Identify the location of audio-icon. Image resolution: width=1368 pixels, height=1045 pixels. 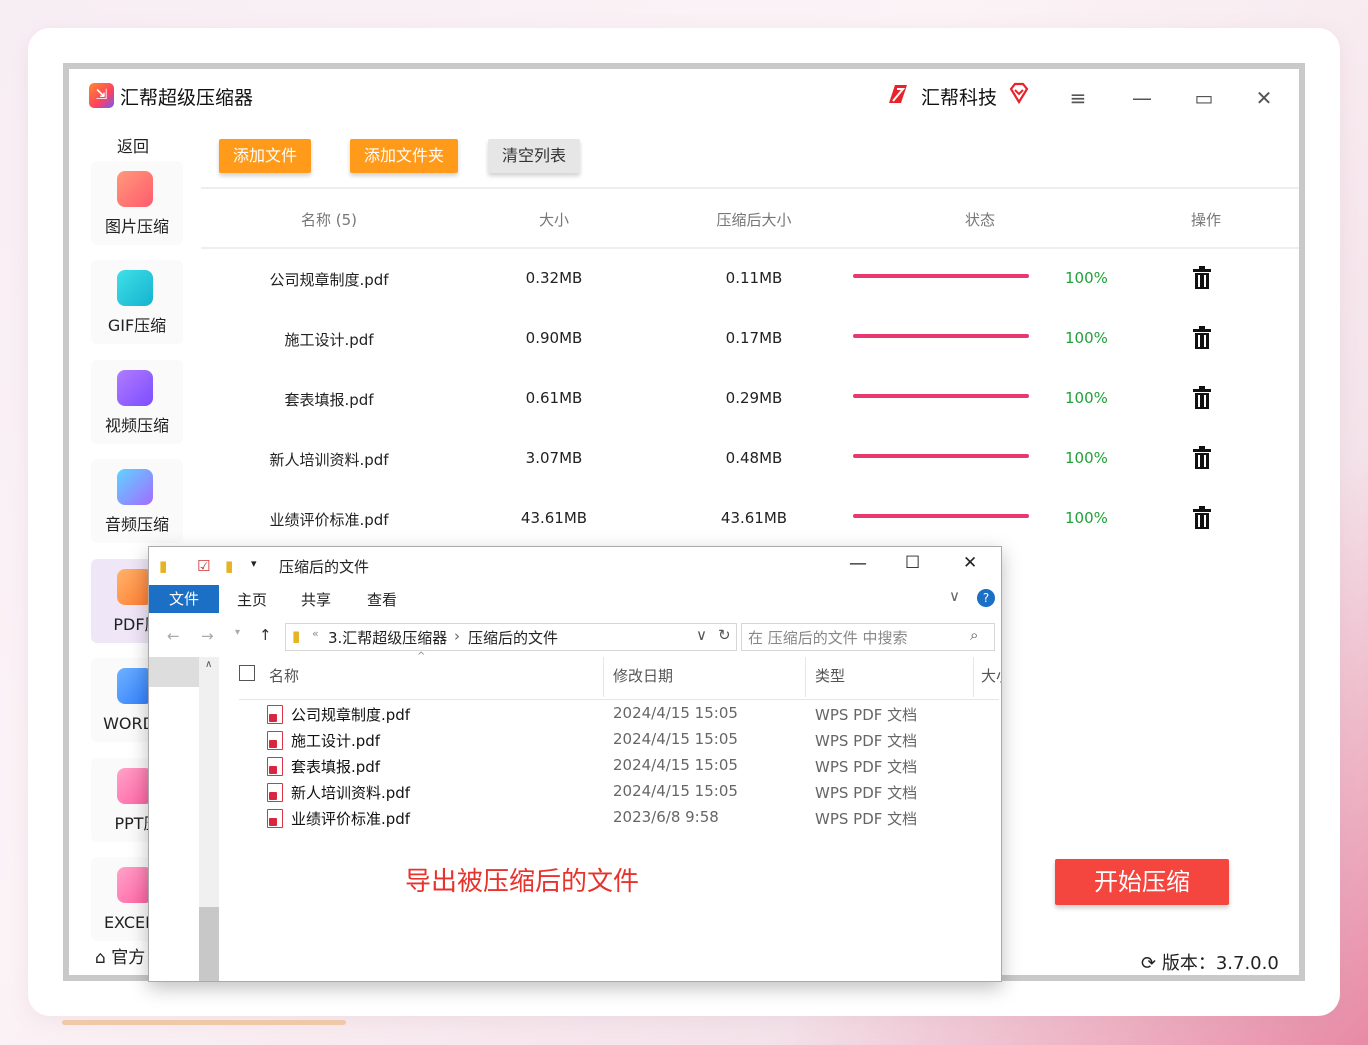
(135, 487).